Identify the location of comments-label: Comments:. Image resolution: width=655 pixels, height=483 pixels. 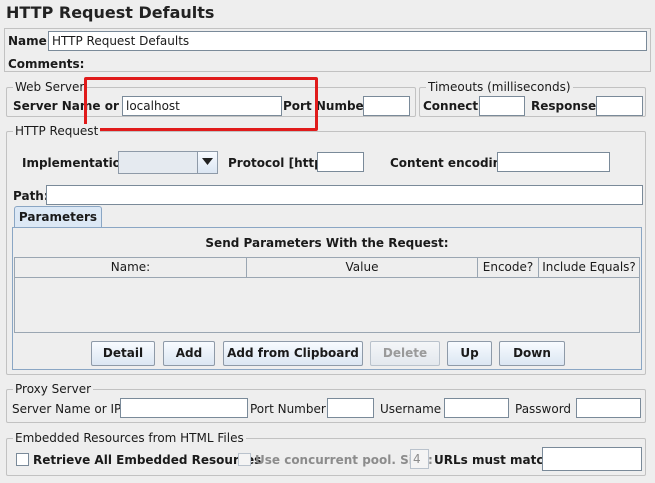
(46, 64).